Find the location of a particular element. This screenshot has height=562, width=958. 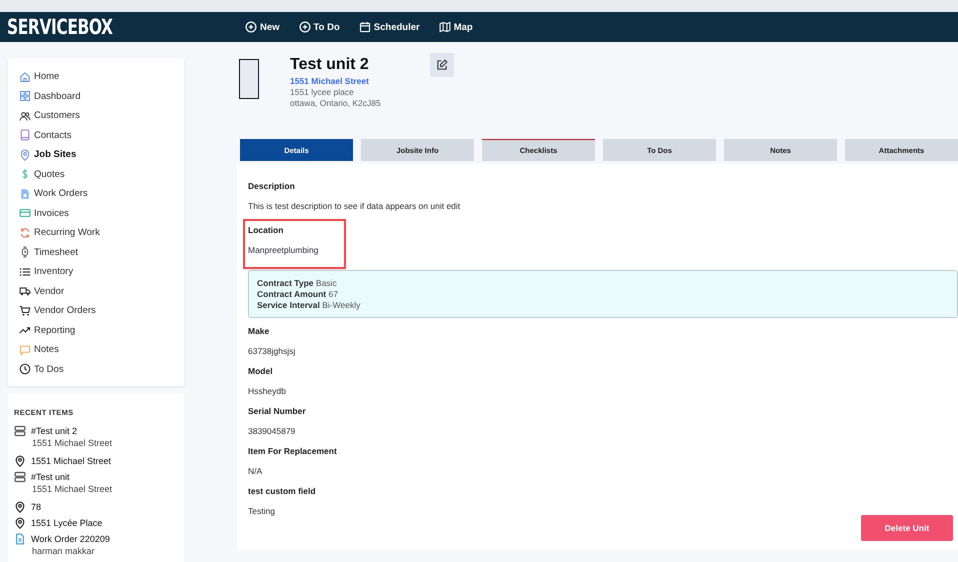

sidebar-item: Invoices is located at coordinates (101, 213).